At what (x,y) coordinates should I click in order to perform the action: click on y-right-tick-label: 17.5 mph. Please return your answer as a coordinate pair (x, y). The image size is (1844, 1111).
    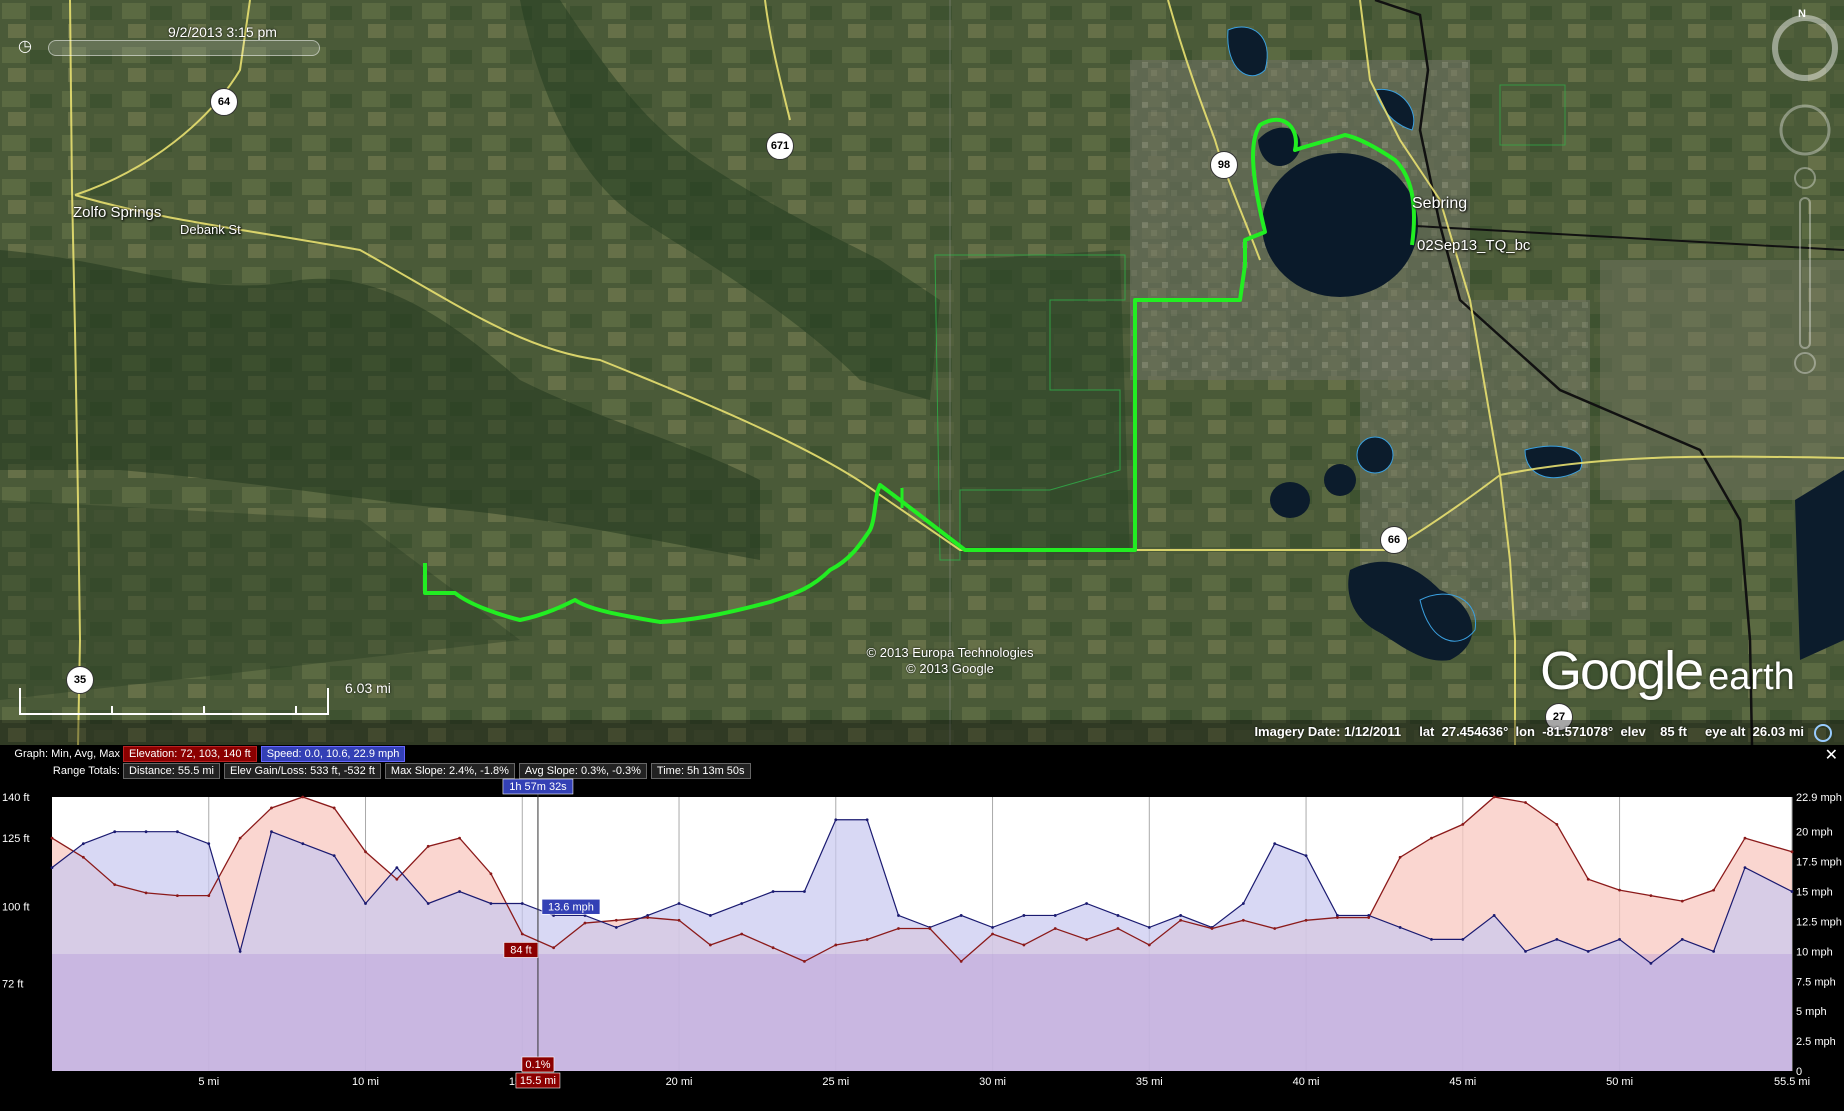
    Looking at the image, I should click on (1819, 863).